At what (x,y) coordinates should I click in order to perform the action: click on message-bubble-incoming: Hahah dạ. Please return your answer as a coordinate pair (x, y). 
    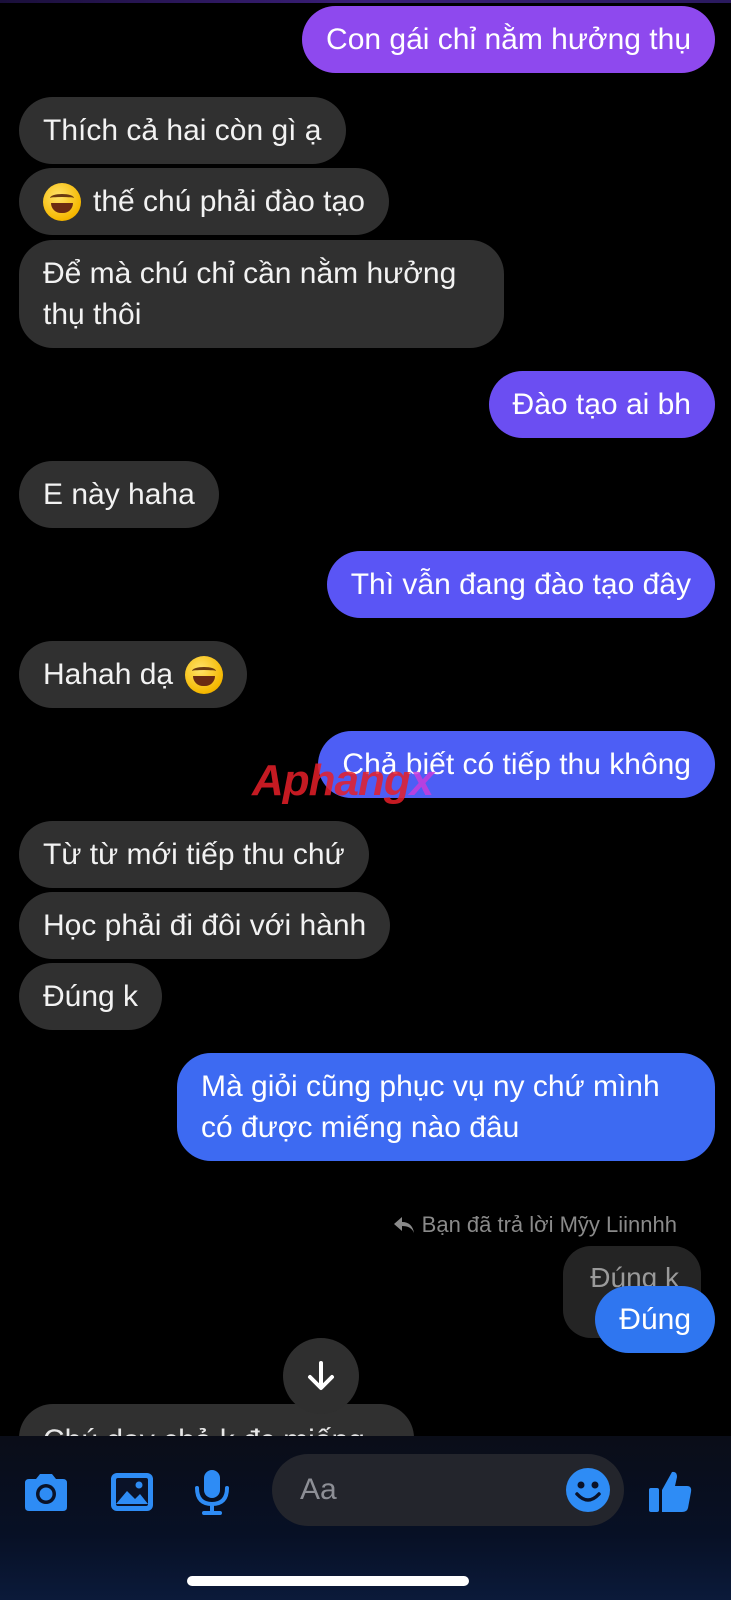
    Looking at the image, I should click on (133, 674).